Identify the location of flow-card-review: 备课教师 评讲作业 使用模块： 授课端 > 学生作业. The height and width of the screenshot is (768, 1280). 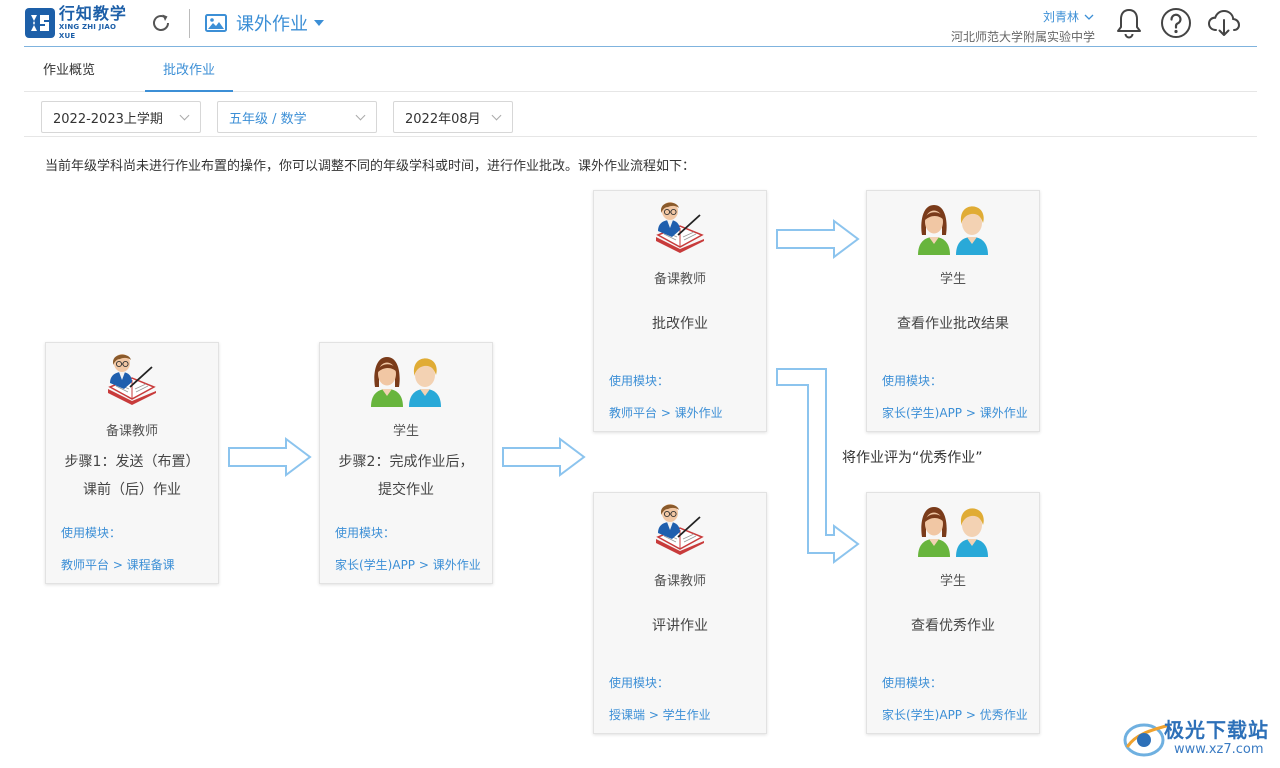
(680, 613).